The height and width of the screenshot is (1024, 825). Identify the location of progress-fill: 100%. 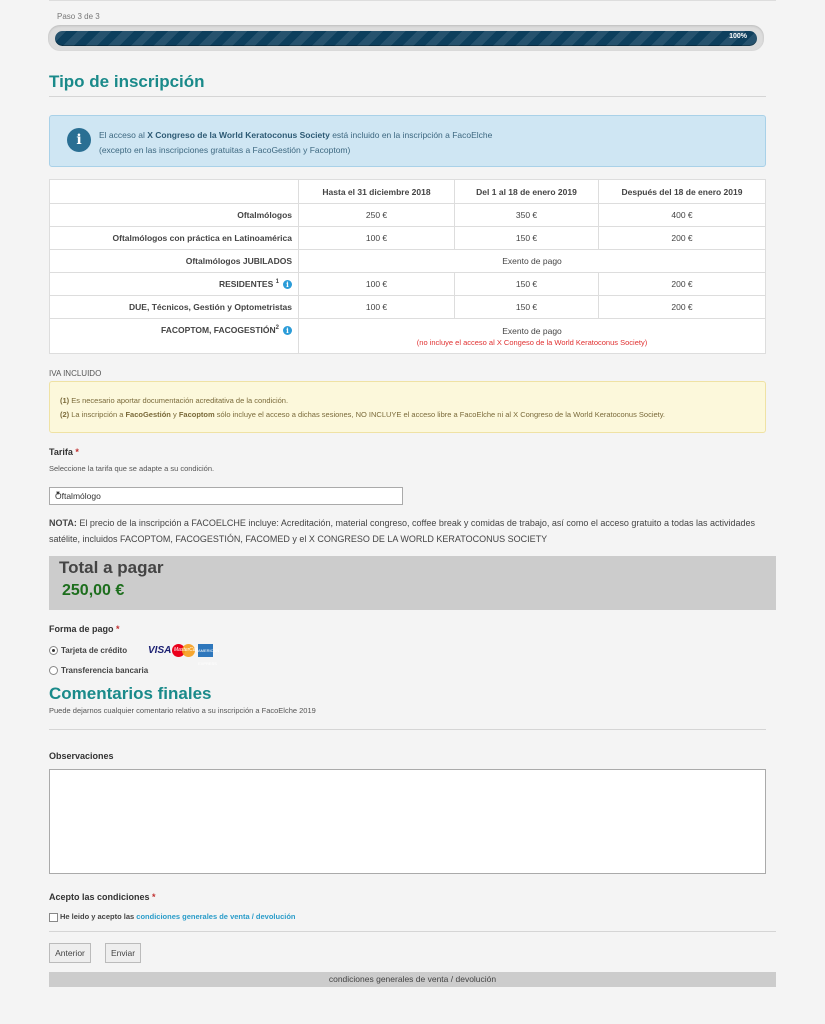
(406, 38).